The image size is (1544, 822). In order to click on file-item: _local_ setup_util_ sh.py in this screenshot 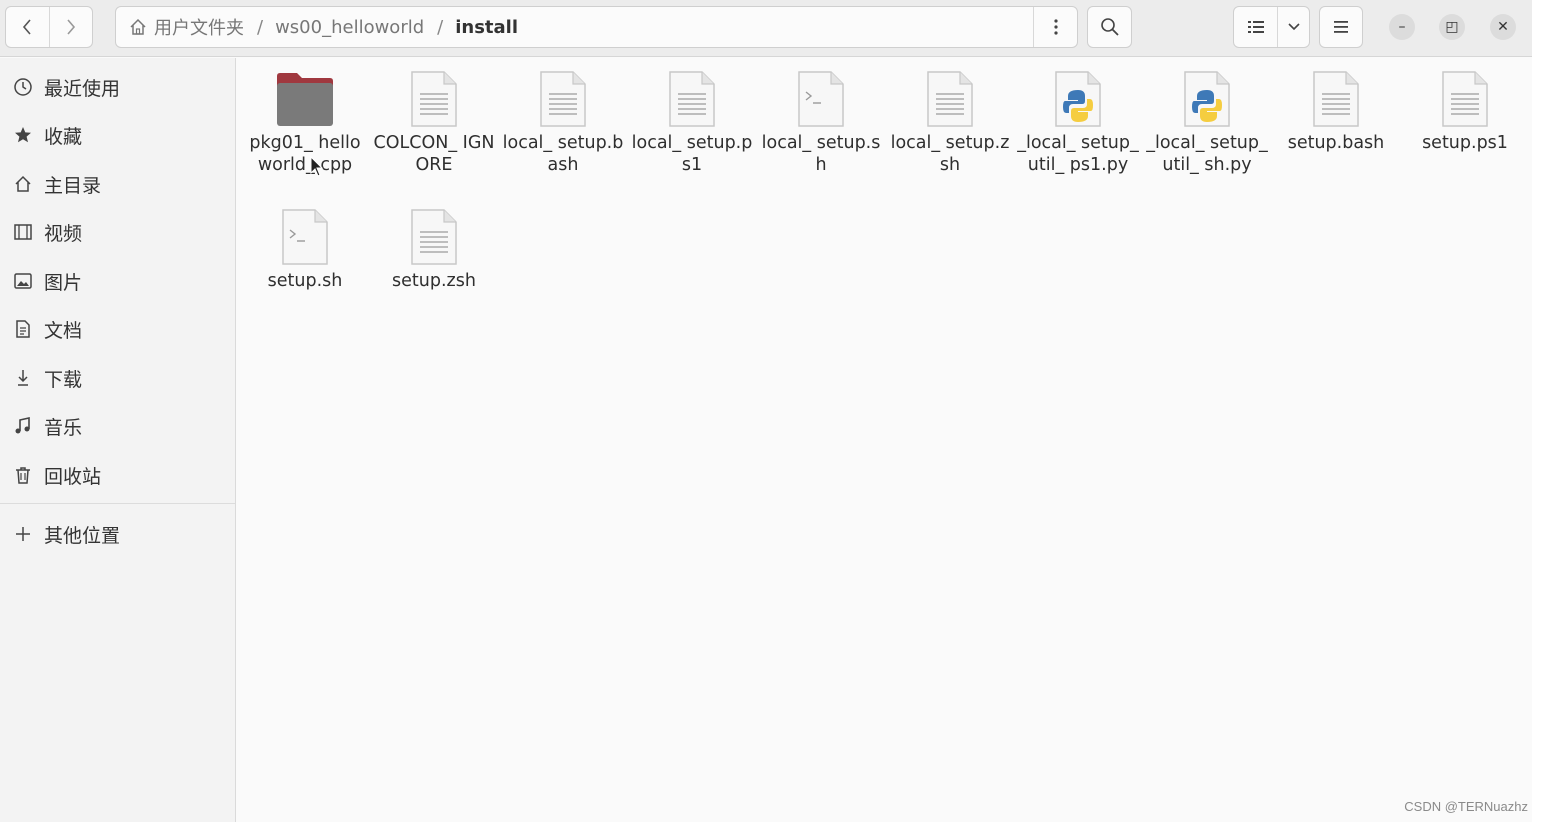, I will do `click(1207, 122)`.